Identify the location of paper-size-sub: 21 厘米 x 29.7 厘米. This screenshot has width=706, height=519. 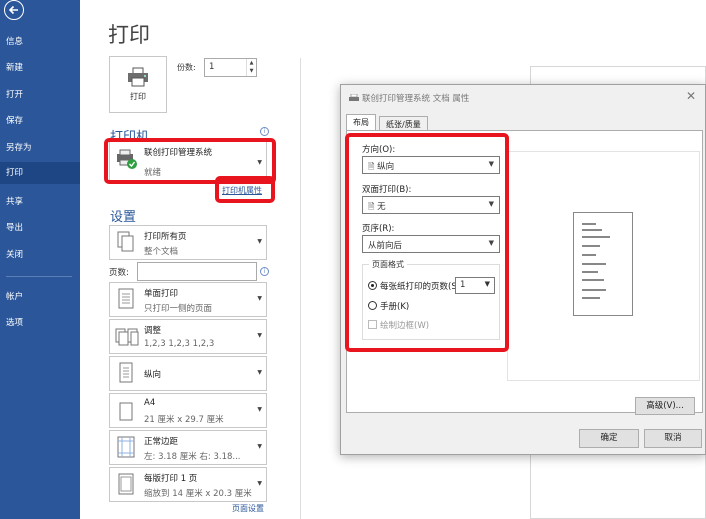
(184, 420).